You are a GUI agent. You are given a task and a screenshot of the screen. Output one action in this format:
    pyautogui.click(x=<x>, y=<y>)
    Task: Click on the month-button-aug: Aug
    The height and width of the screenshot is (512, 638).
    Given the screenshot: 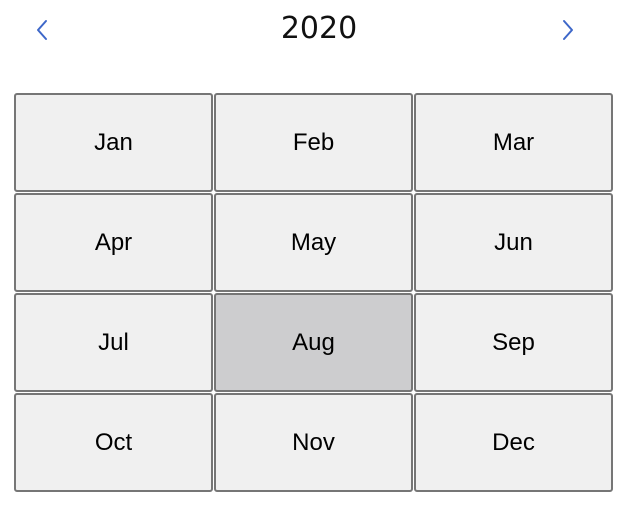 What is the action you would take?
    pyautogui.click(x=313, y=342)
    